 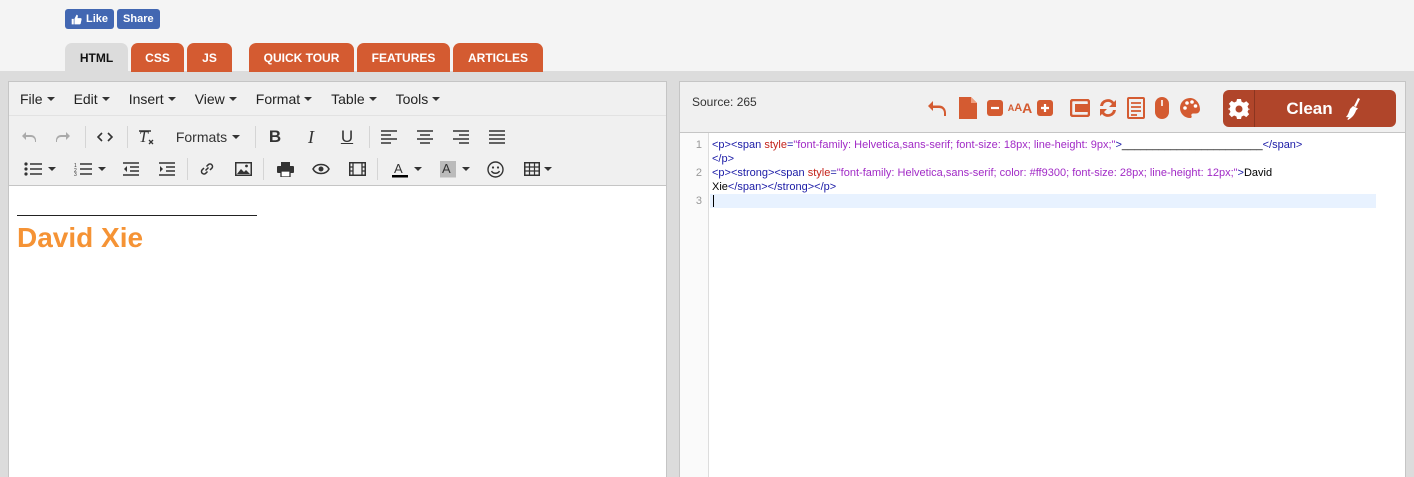 What do you see at coordinates (724, 102) in the screenshot?
I see `source-char-count: Source: 265` at bounding box center [724, 102].